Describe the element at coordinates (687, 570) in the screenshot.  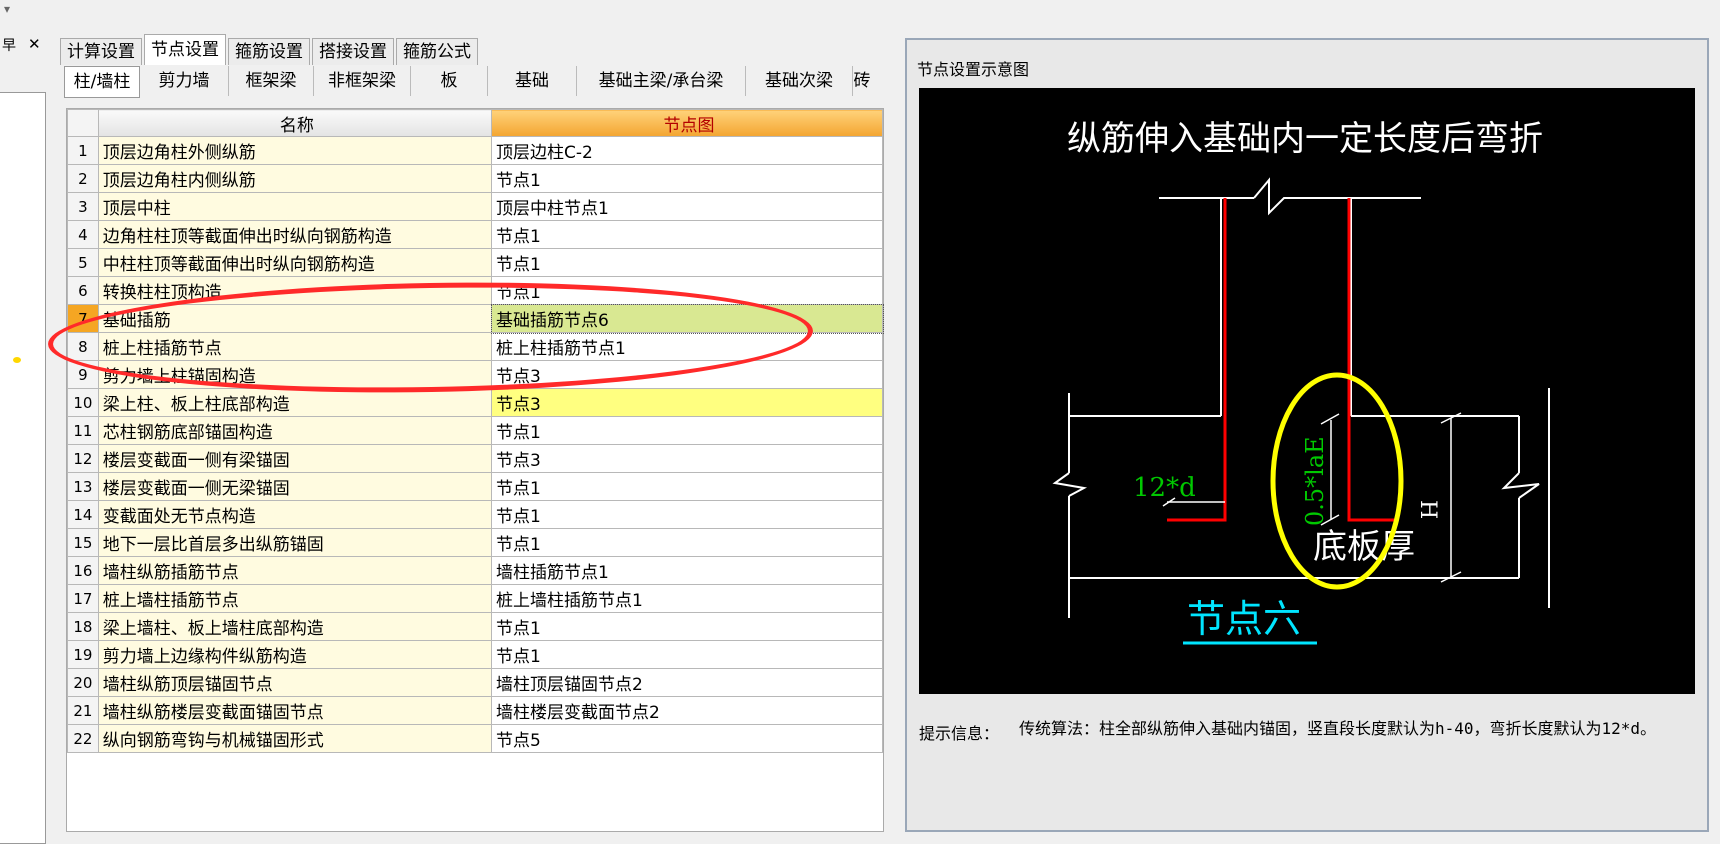
I see `node-cell: 墙柱插筋节点1` at that location.